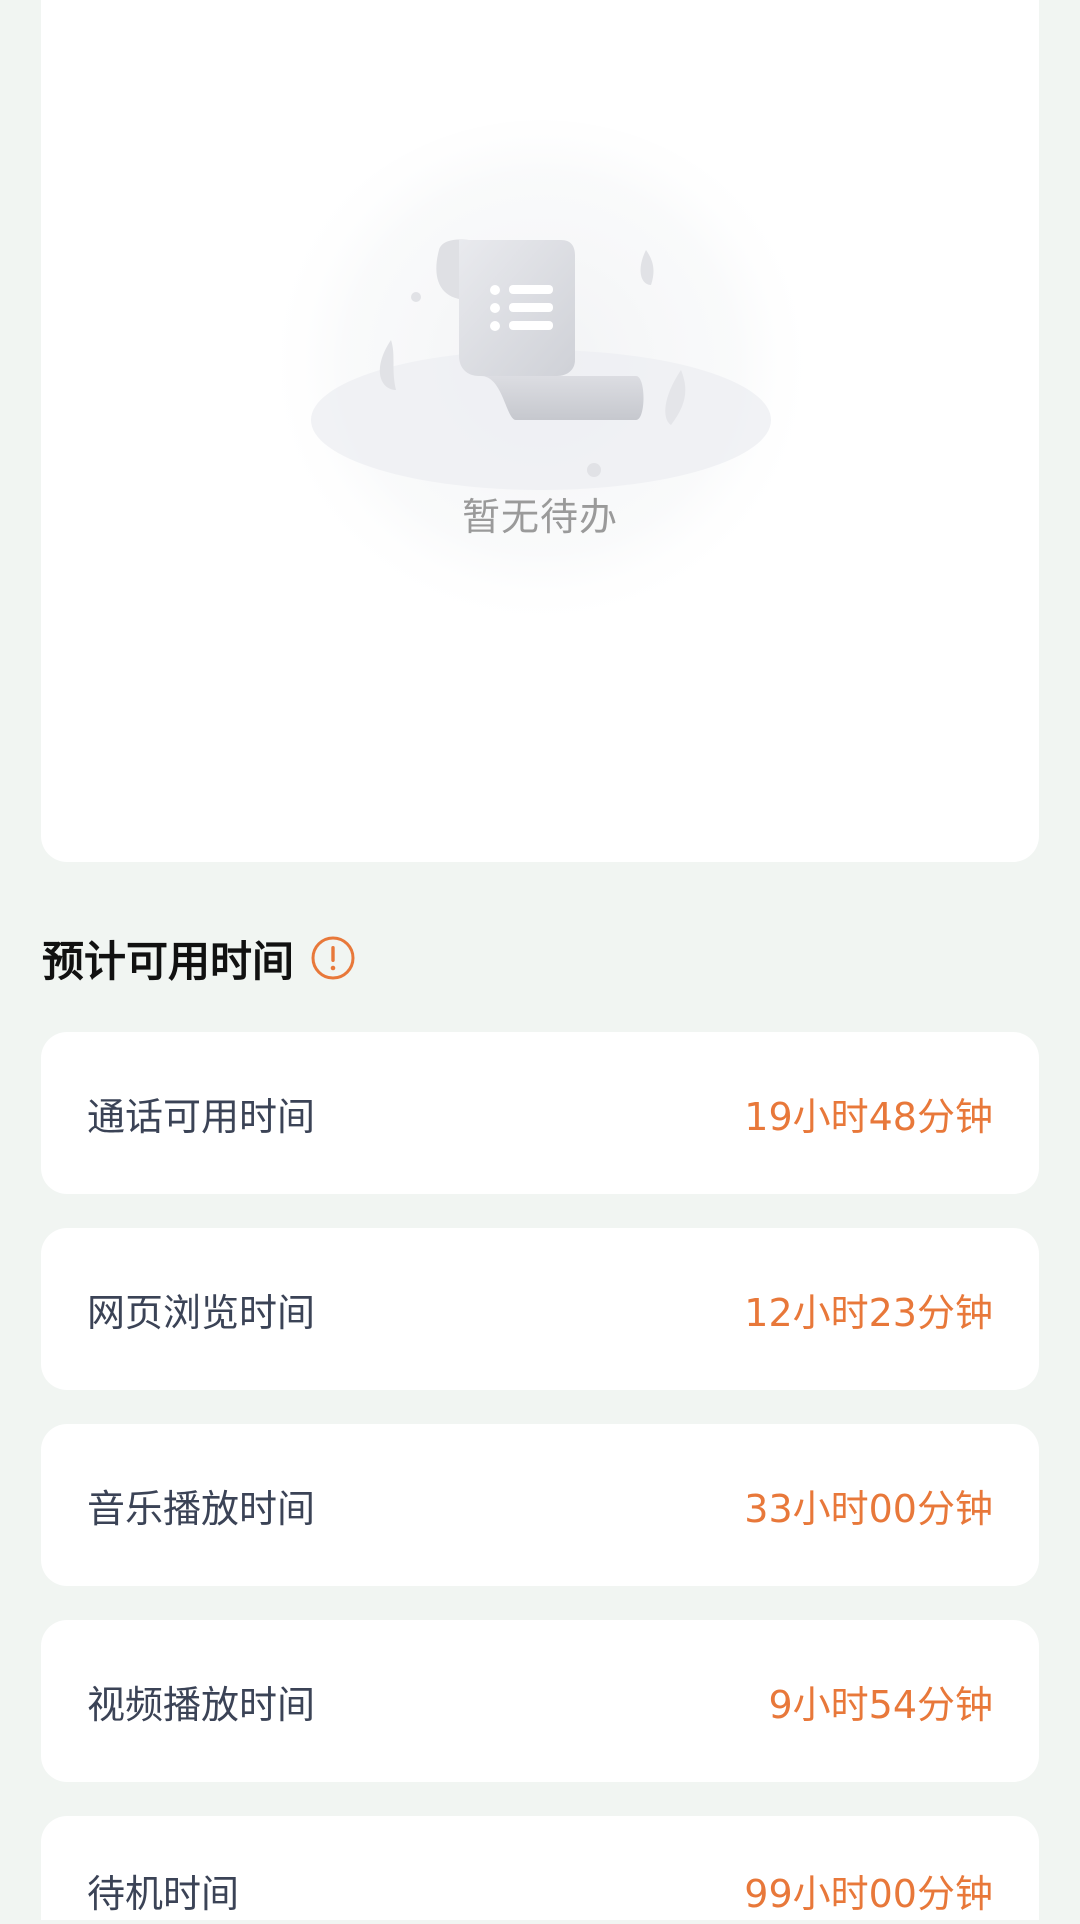 Image resolution: width=1080 pixels, height=1924 pixels. I want to click on row-label: 视频播放时间, so click(201, 1704).